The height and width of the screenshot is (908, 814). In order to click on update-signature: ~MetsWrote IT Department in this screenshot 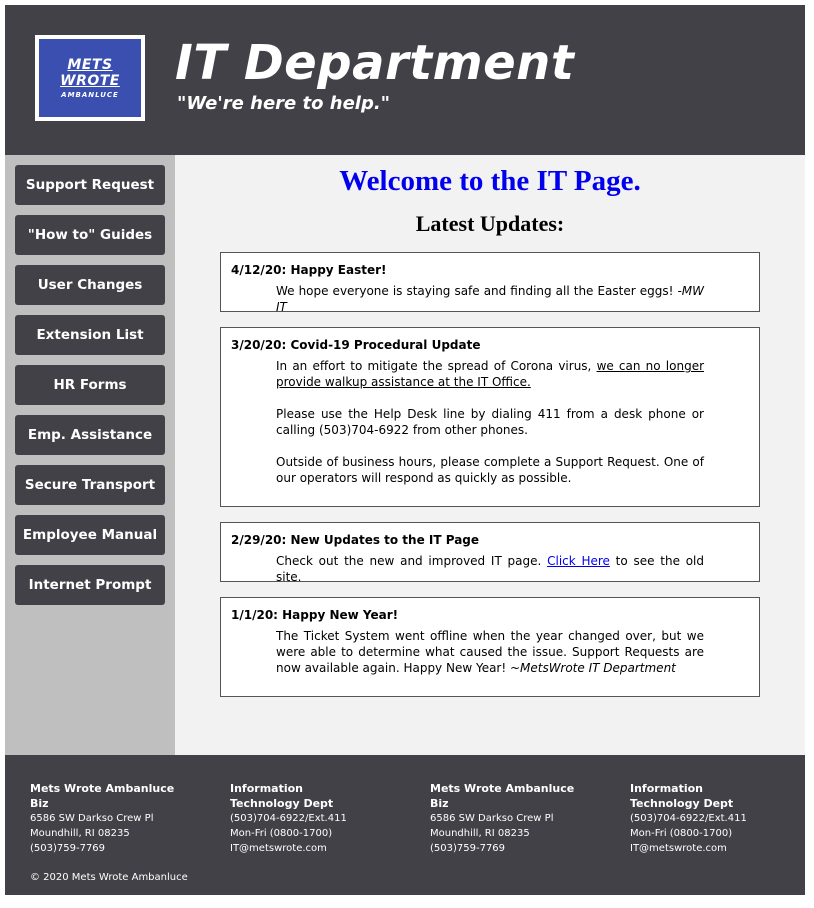, I will do `click(593, 668)`.